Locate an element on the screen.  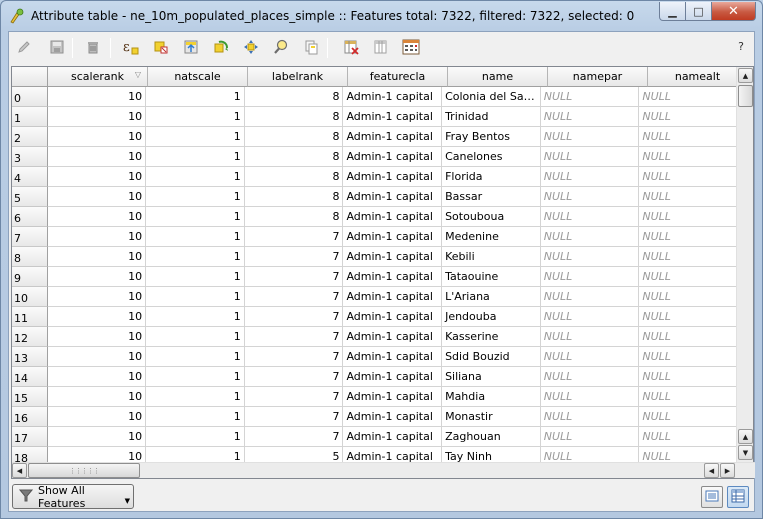
cell-name: L'Ariana is located at coordinates (491, 297).